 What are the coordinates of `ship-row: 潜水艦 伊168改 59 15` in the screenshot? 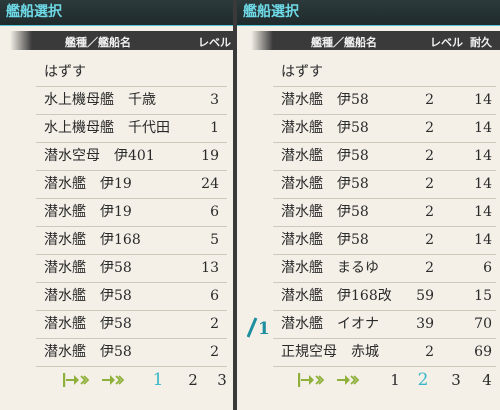 It's located at (384, 296).